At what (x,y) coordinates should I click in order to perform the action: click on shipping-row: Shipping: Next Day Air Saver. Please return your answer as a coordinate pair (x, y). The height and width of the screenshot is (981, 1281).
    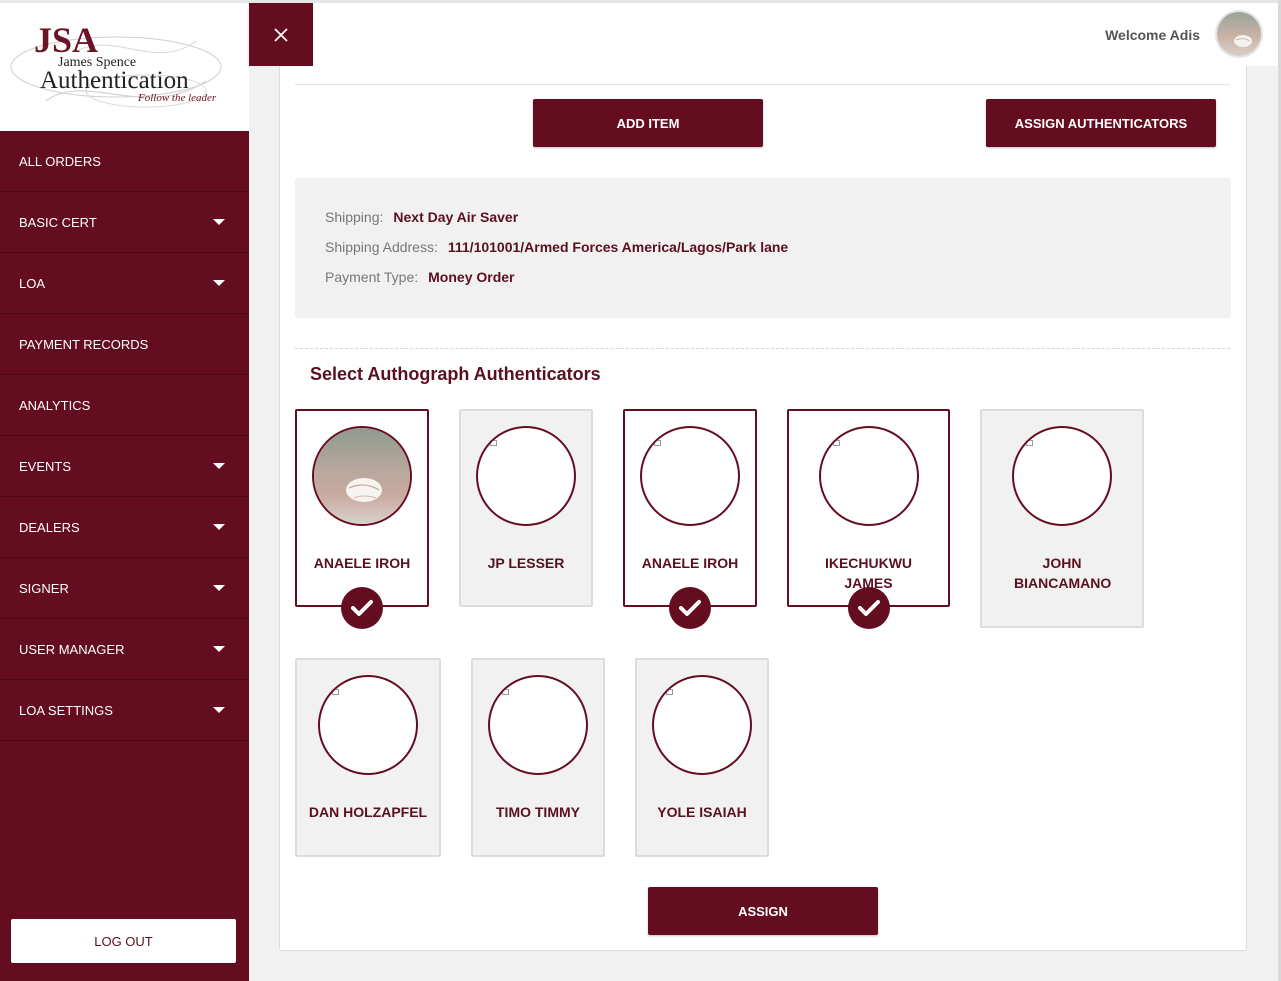
    Looking at the image, I should click on (421, 217).